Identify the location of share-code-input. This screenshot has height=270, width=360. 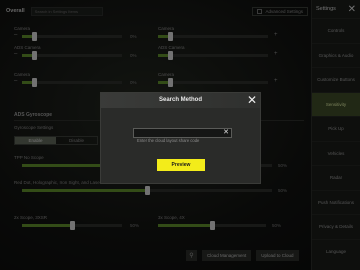
(176, 140).